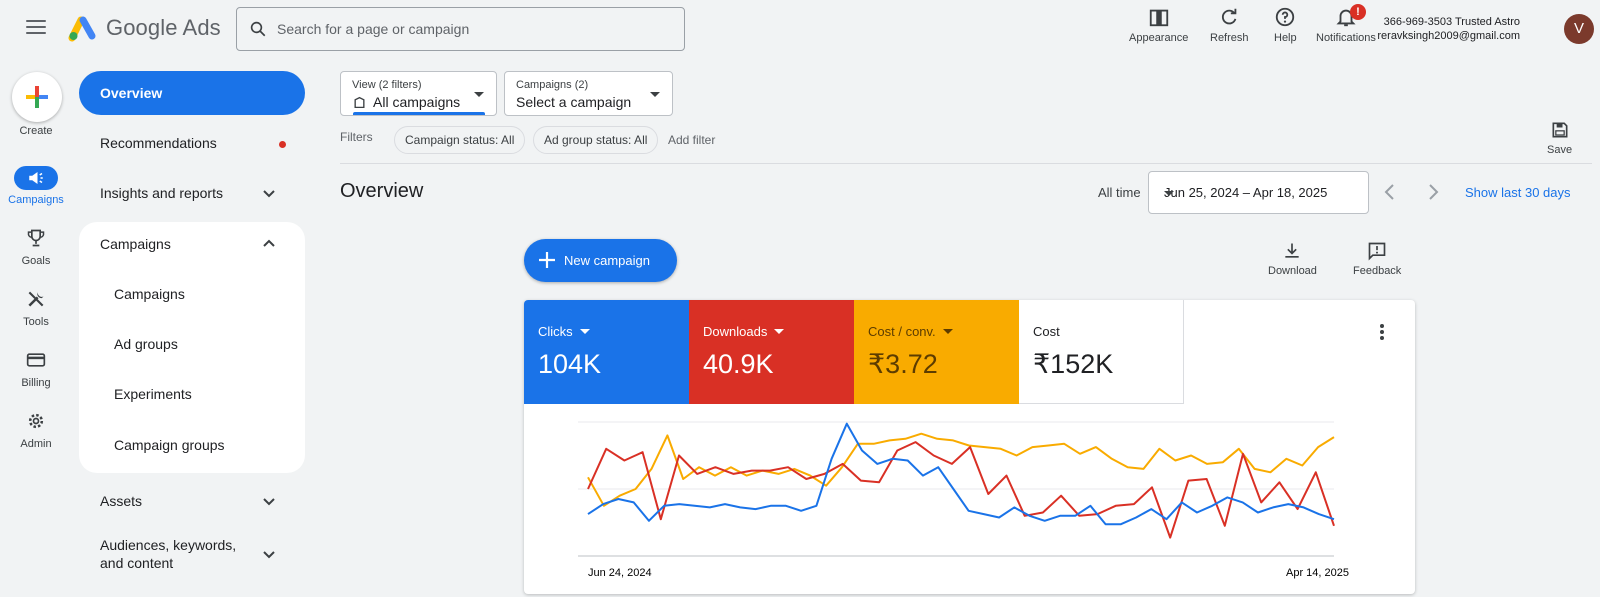 Image resolution: width=1600 pixels, height=597 pixels. I want to click on download-icon, so click(1292, 250).